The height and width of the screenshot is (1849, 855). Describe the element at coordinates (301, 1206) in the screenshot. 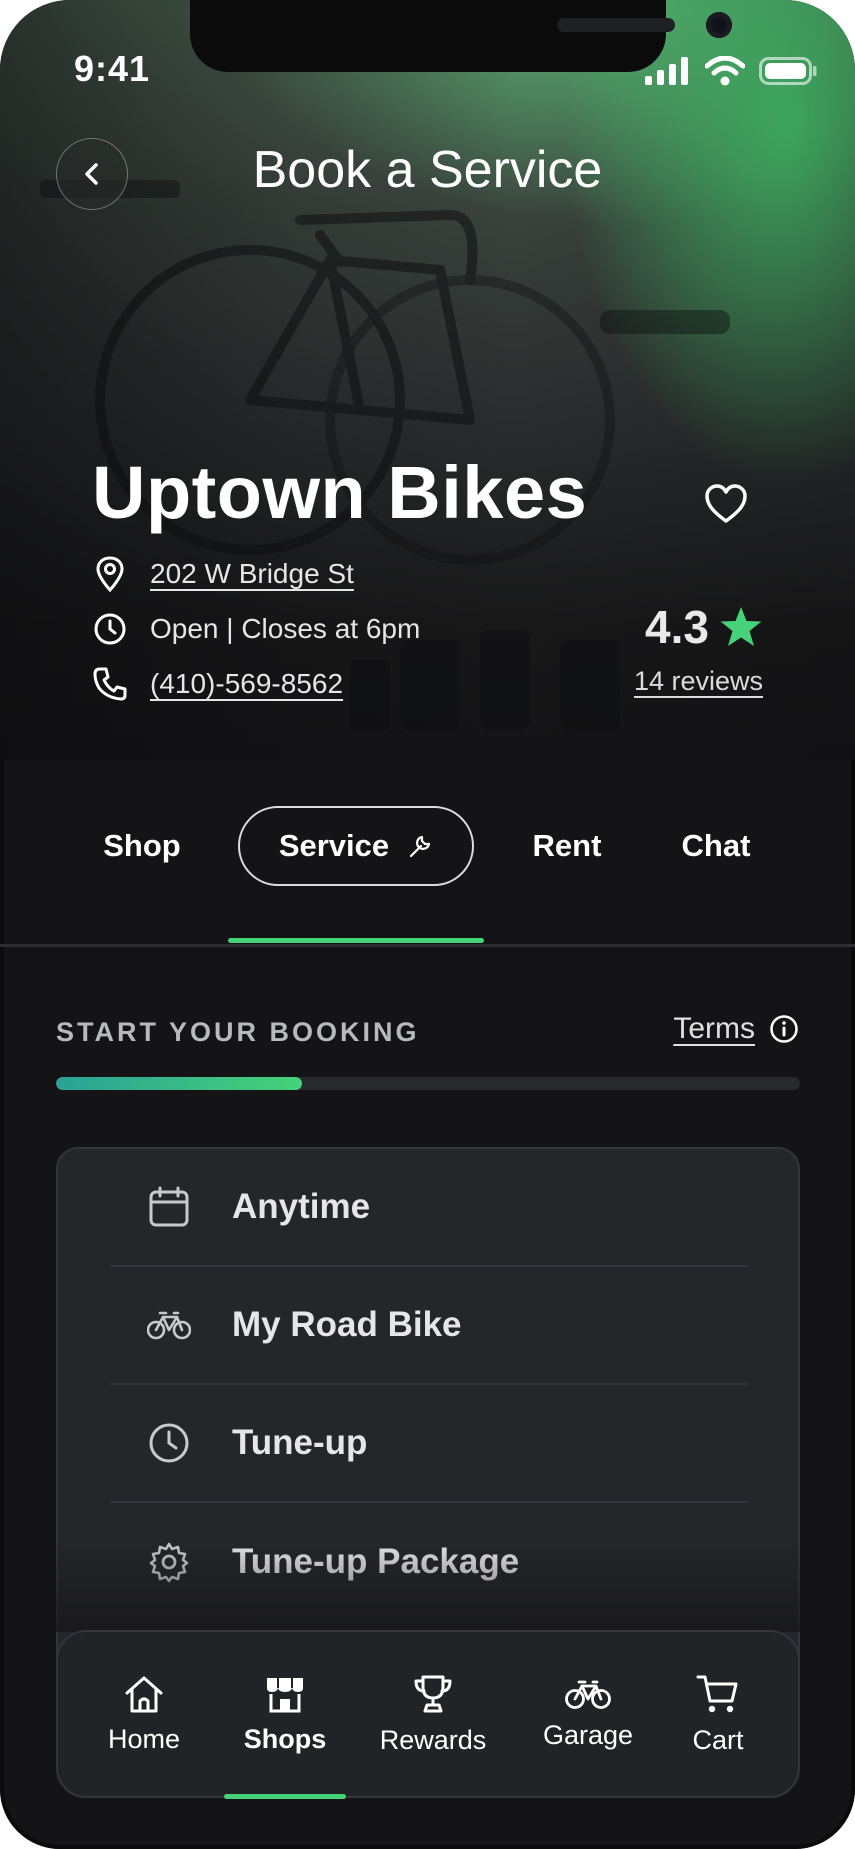

I see `booking-option-label: Anytime` at that location.